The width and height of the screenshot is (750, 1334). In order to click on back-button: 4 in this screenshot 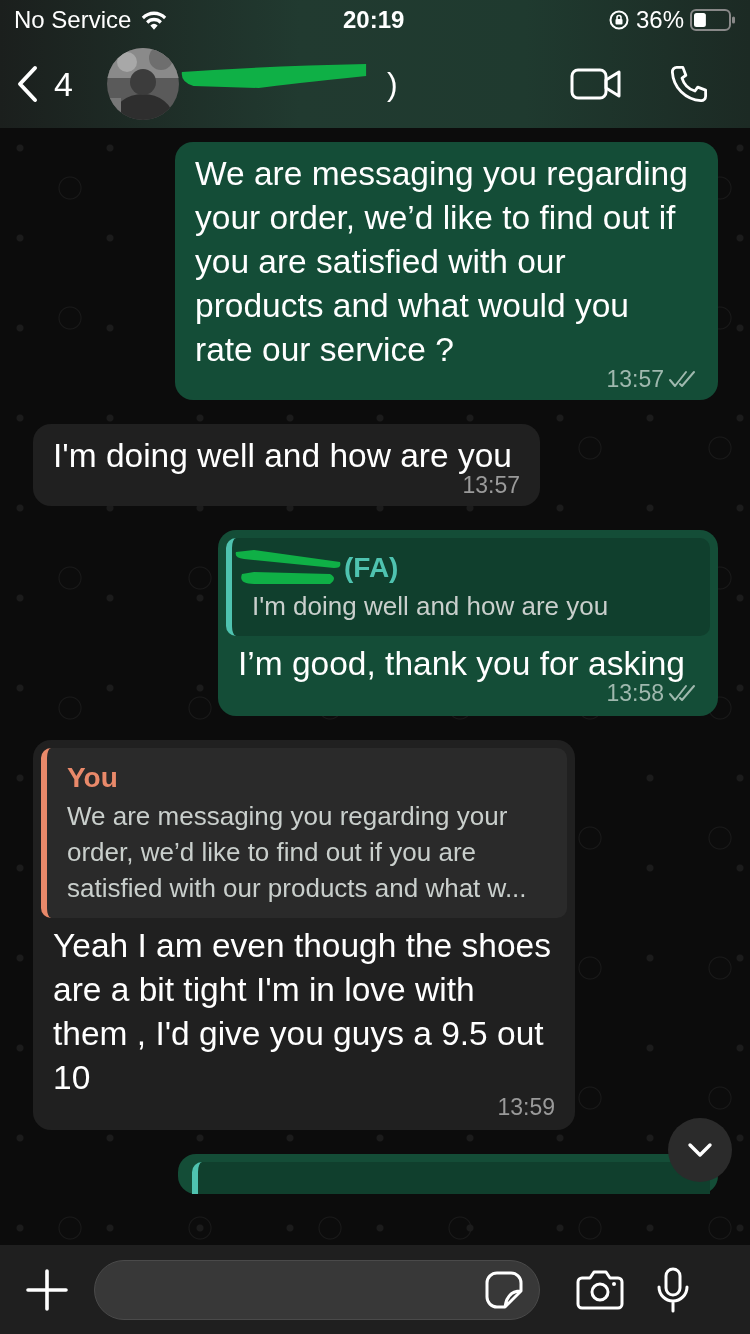, I will do `click(44, 84)`.